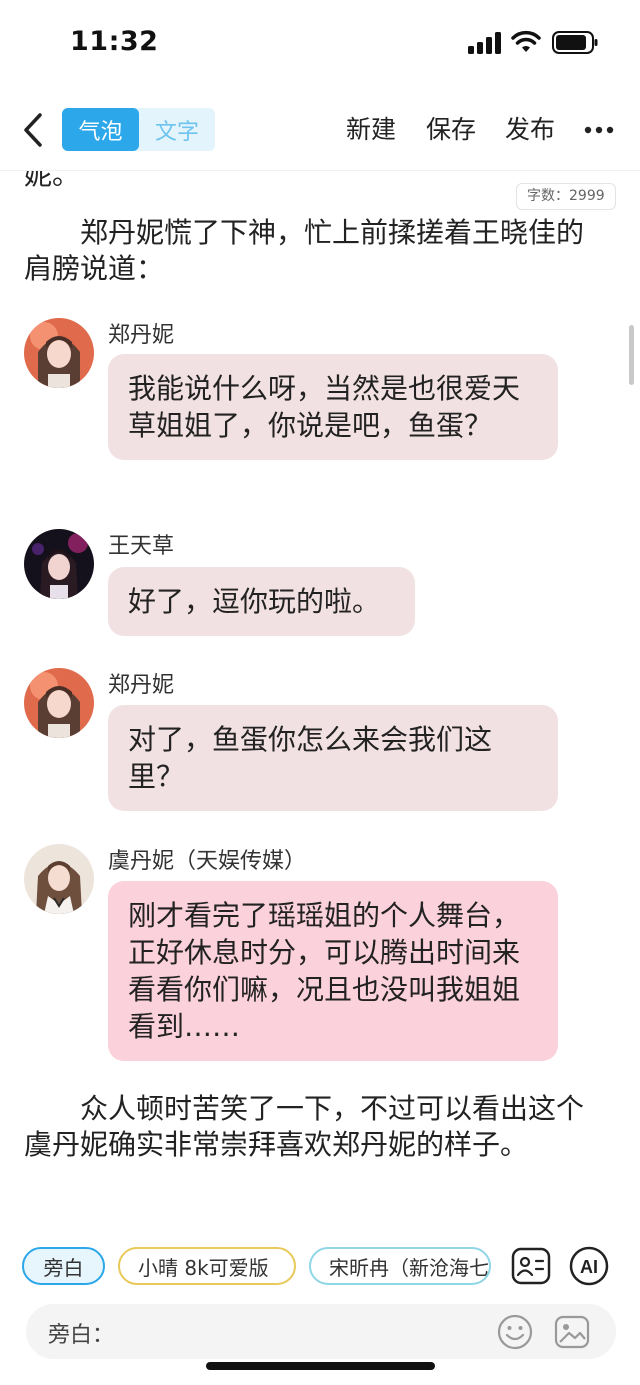  Describe the element at coordinates (207, 1266) in the screenshot. I see `role-chip: 小晴 8k可爱版` at that location.